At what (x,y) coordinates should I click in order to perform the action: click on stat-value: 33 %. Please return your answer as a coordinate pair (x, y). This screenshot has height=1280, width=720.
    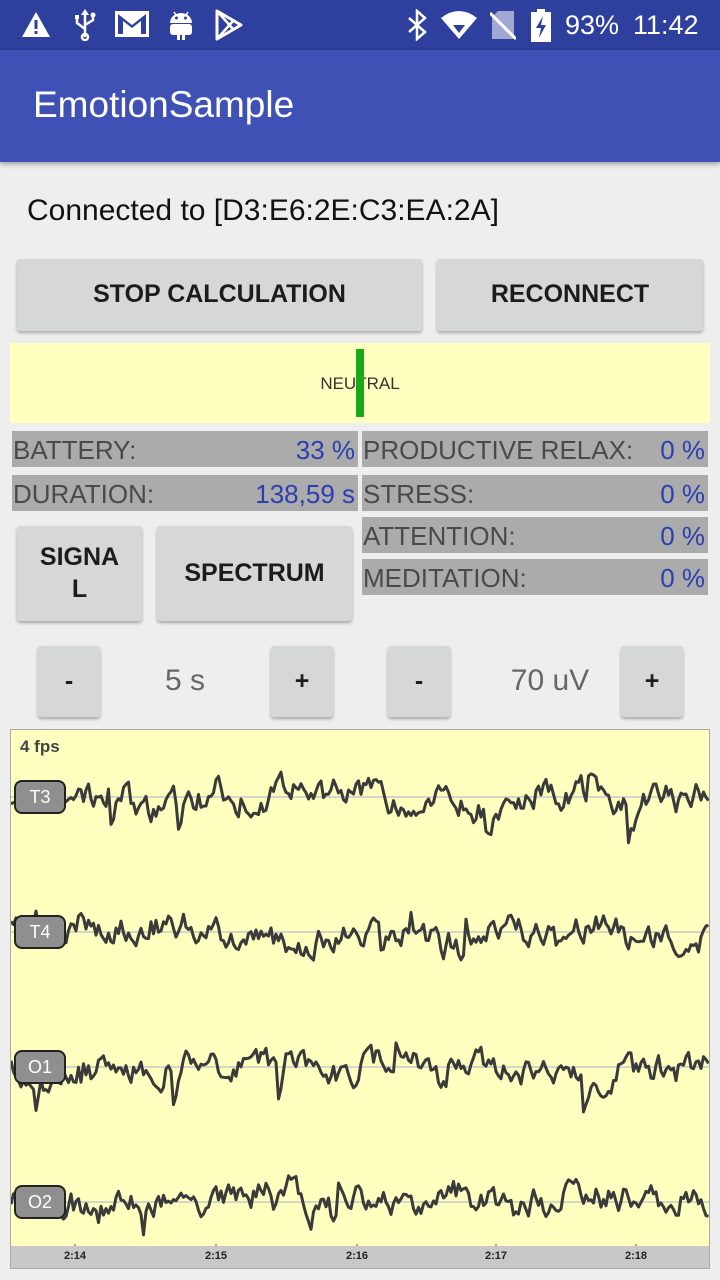
    Looking at the image, I should click on (325, 450).